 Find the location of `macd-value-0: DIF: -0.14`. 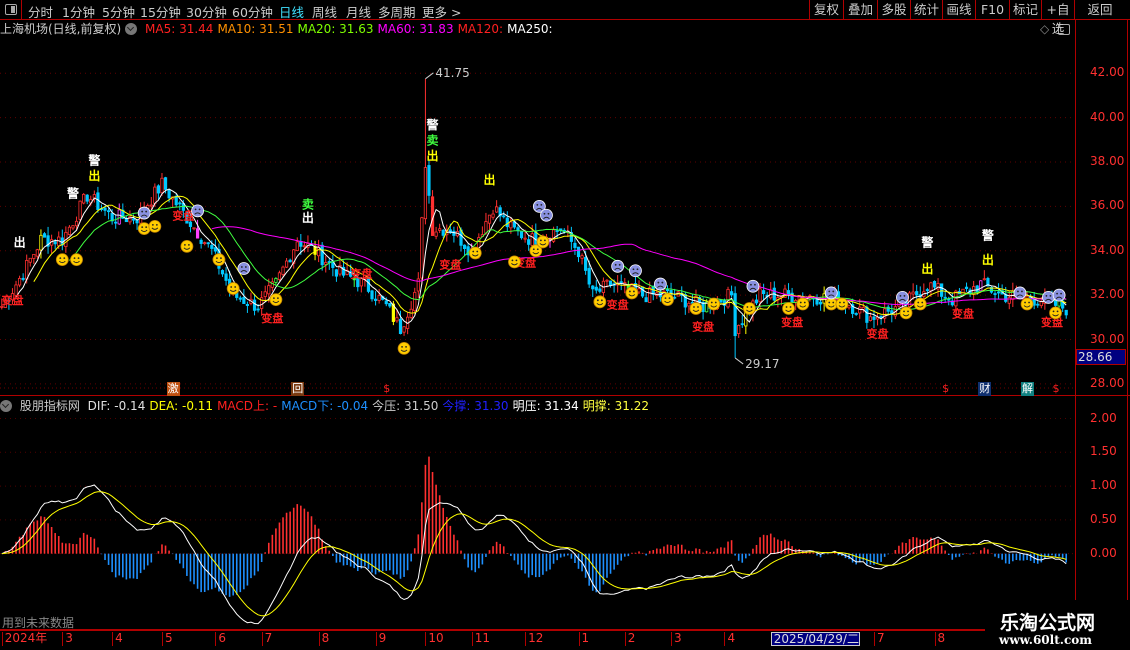

macd-value-0: DIF: -0.14 is located at coordinates (116, 406).